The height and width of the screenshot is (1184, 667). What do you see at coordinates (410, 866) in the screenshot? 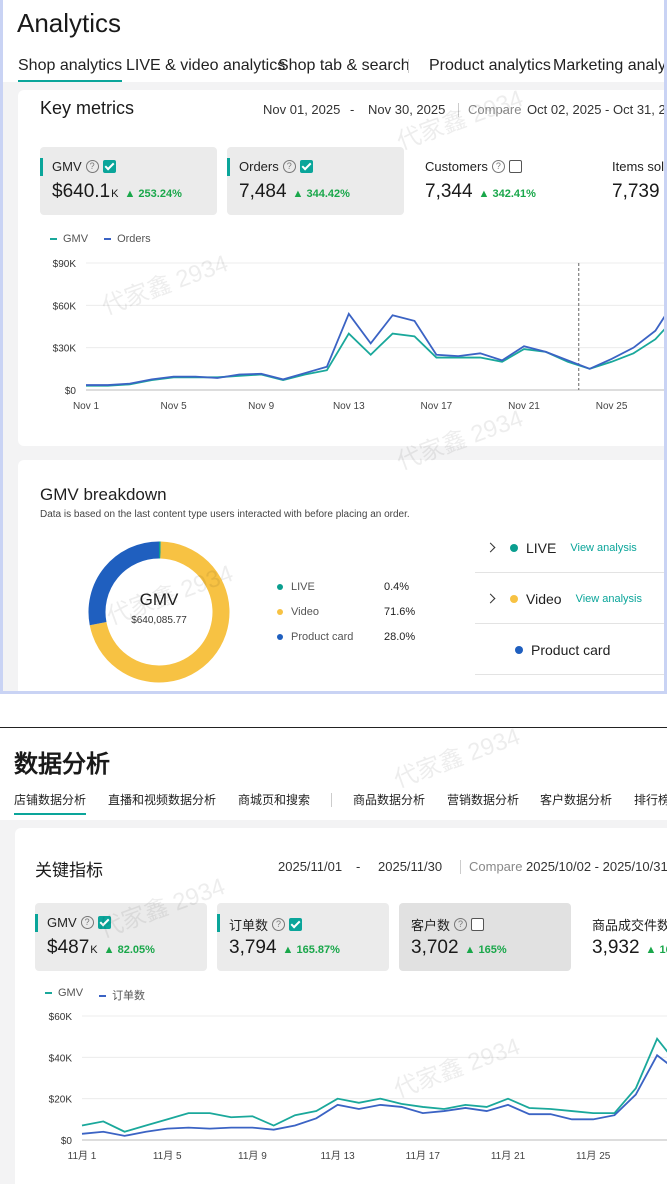
I see `date-range-end: 2025/11/30` at bounding box center [410, 866].